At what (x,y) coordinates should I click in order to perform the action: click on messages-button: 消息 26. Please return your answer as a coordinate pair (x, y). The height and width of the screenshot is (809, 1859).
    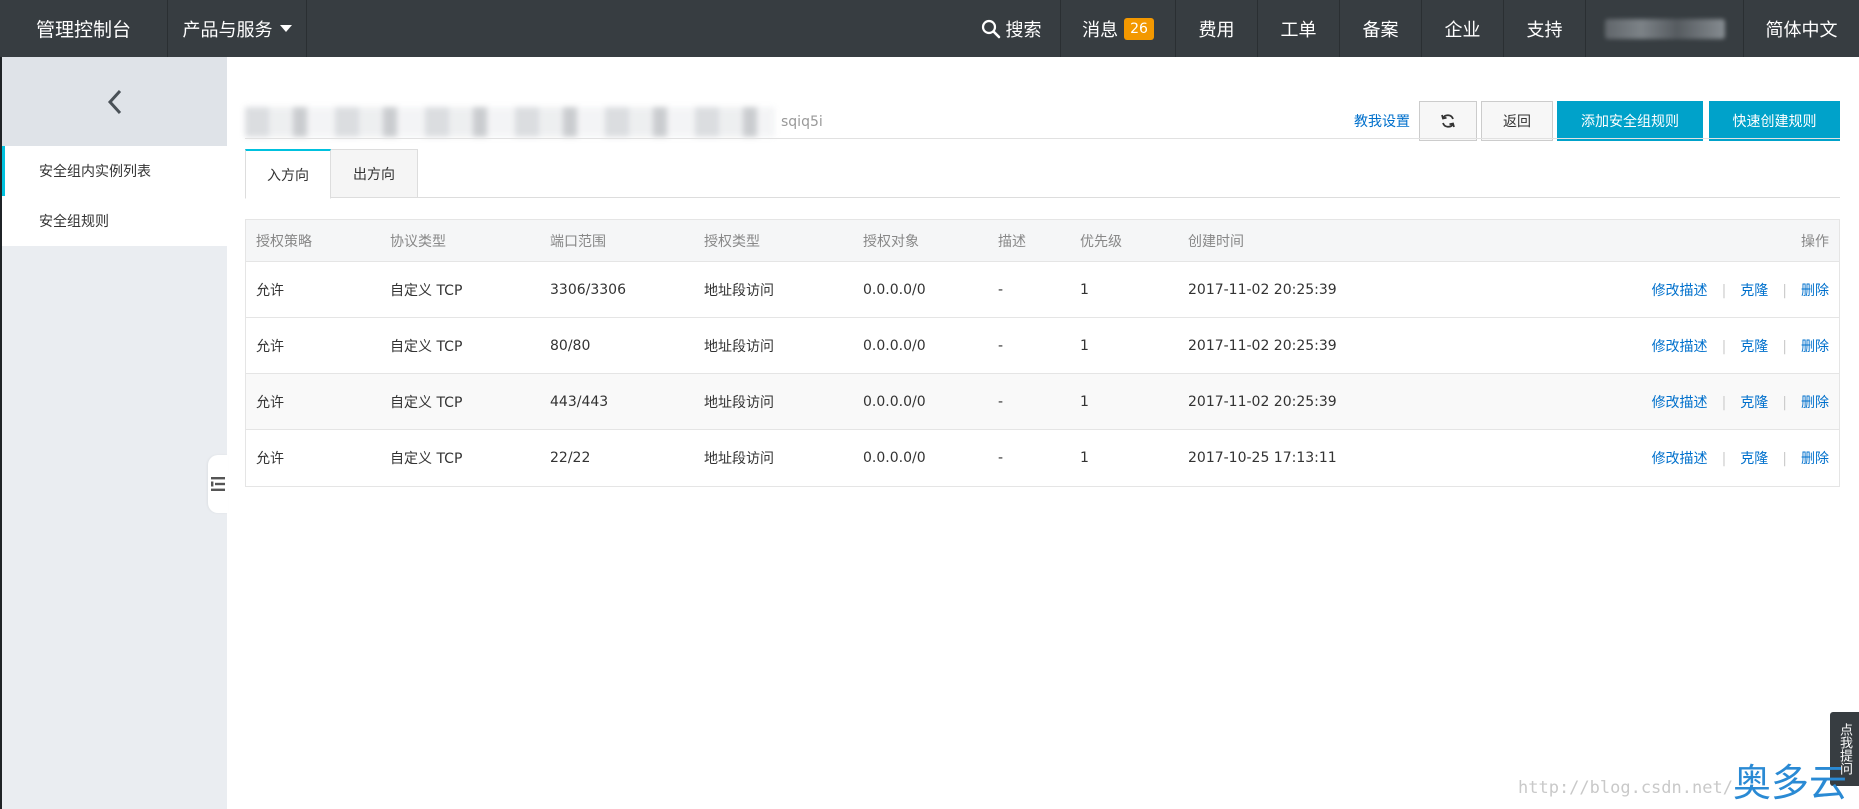
    Looking at the image, I should click on (1117, 28).